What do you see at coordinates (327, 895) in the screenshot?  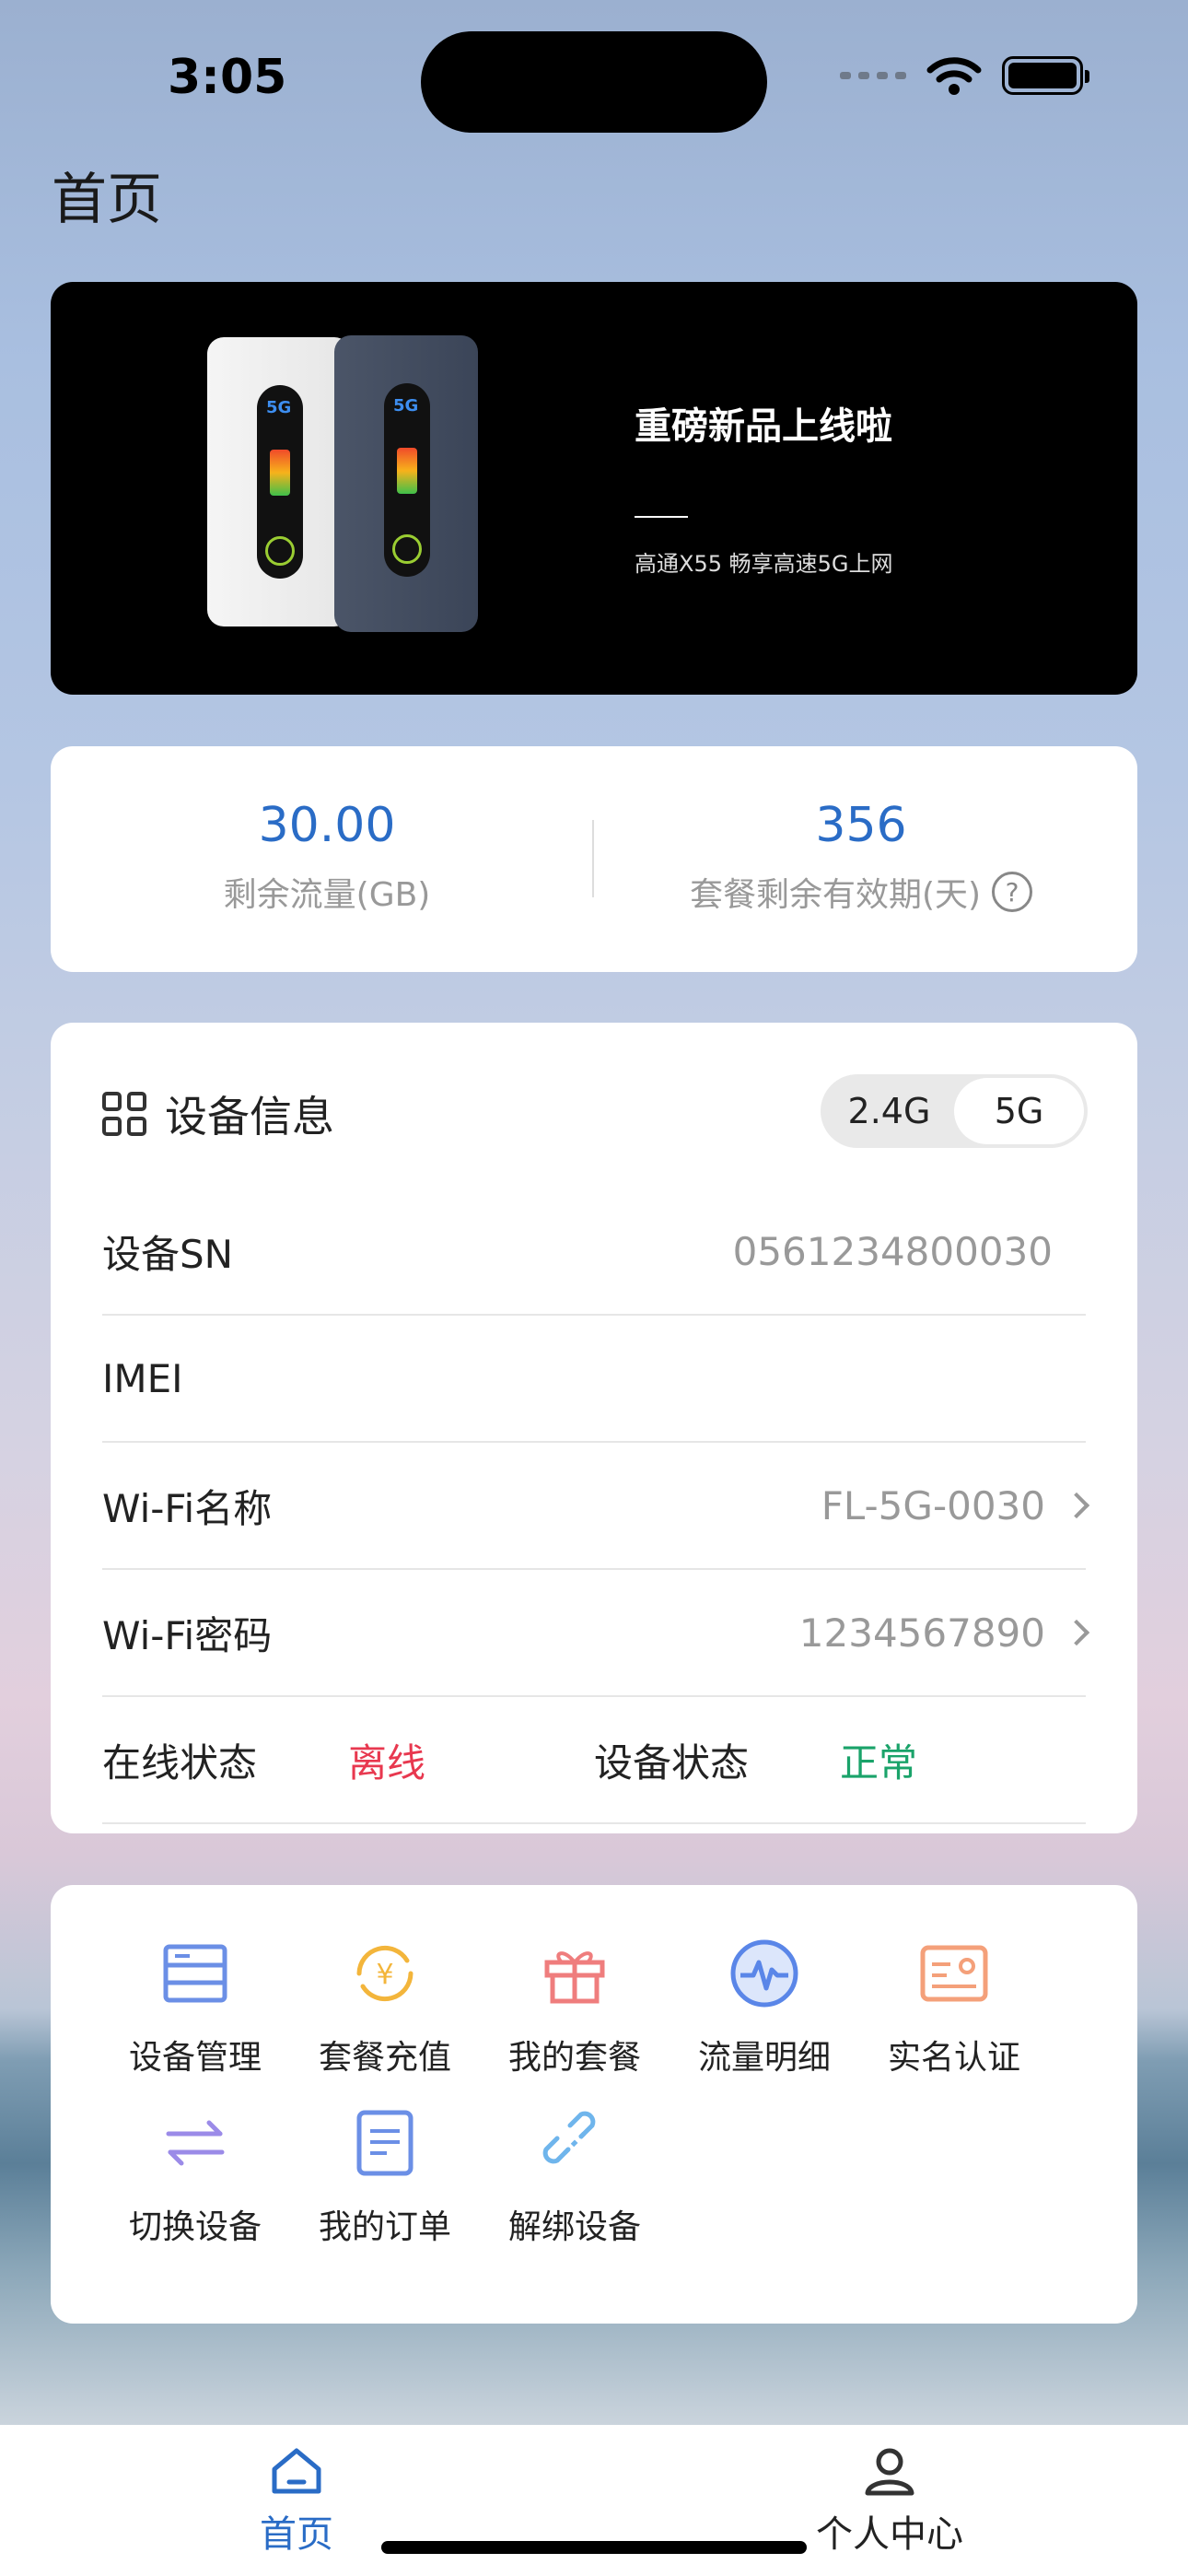 I see `data-remaining-label: 剩余流量(GB)` at bounding box center [327, 895].